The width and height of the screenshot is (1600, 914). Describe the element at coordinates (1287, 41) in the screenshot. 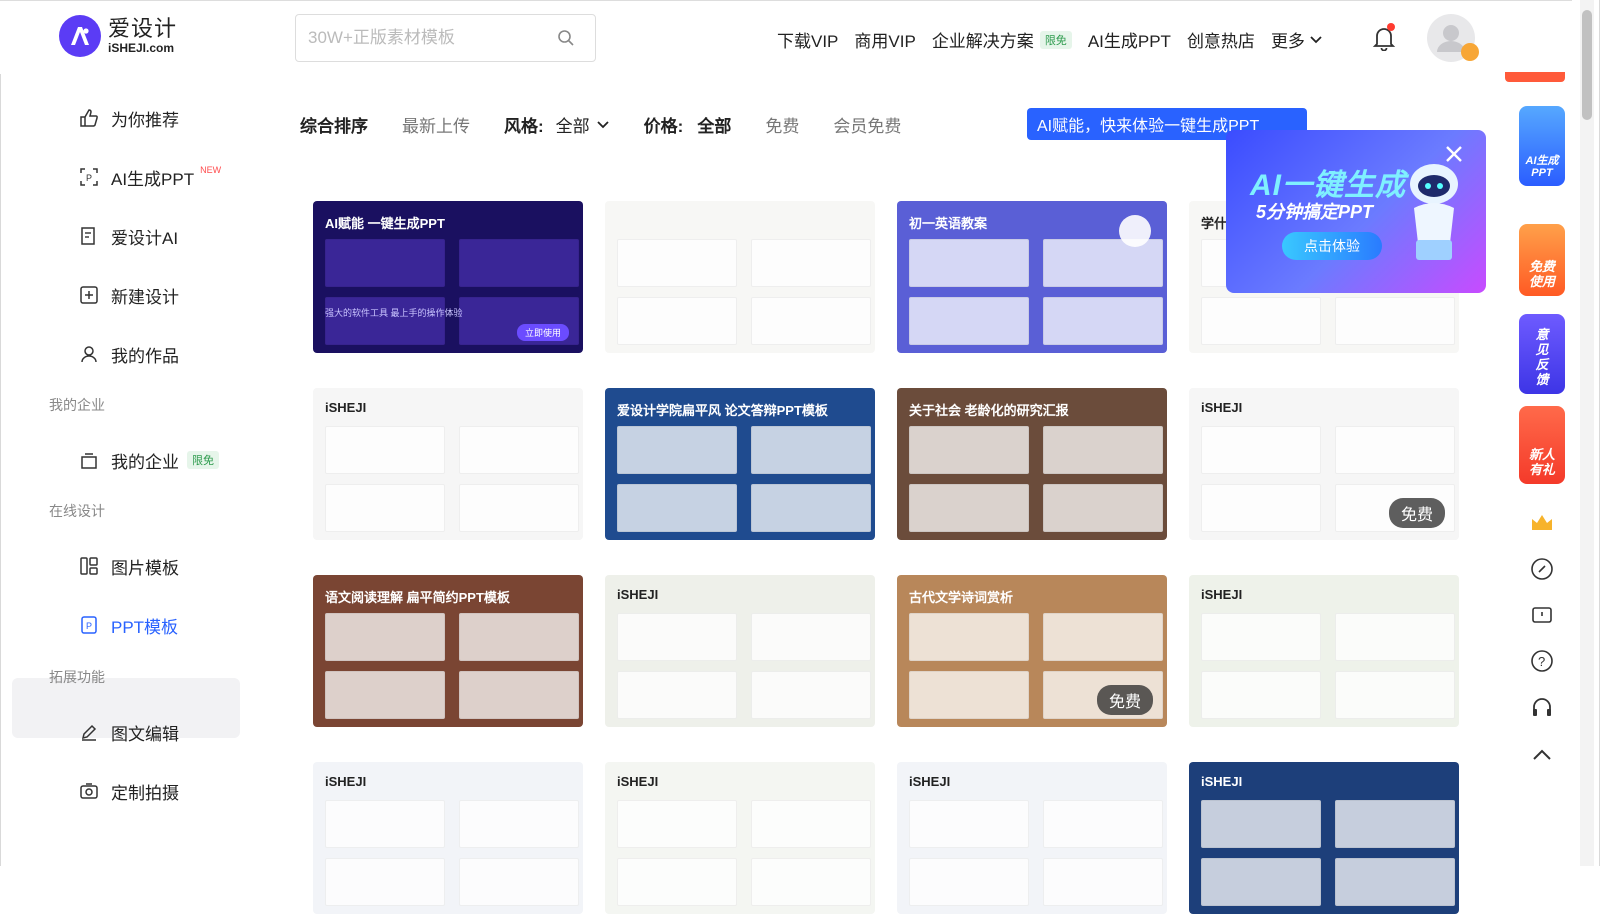

I see `nav-more-label: 更多` at that location.